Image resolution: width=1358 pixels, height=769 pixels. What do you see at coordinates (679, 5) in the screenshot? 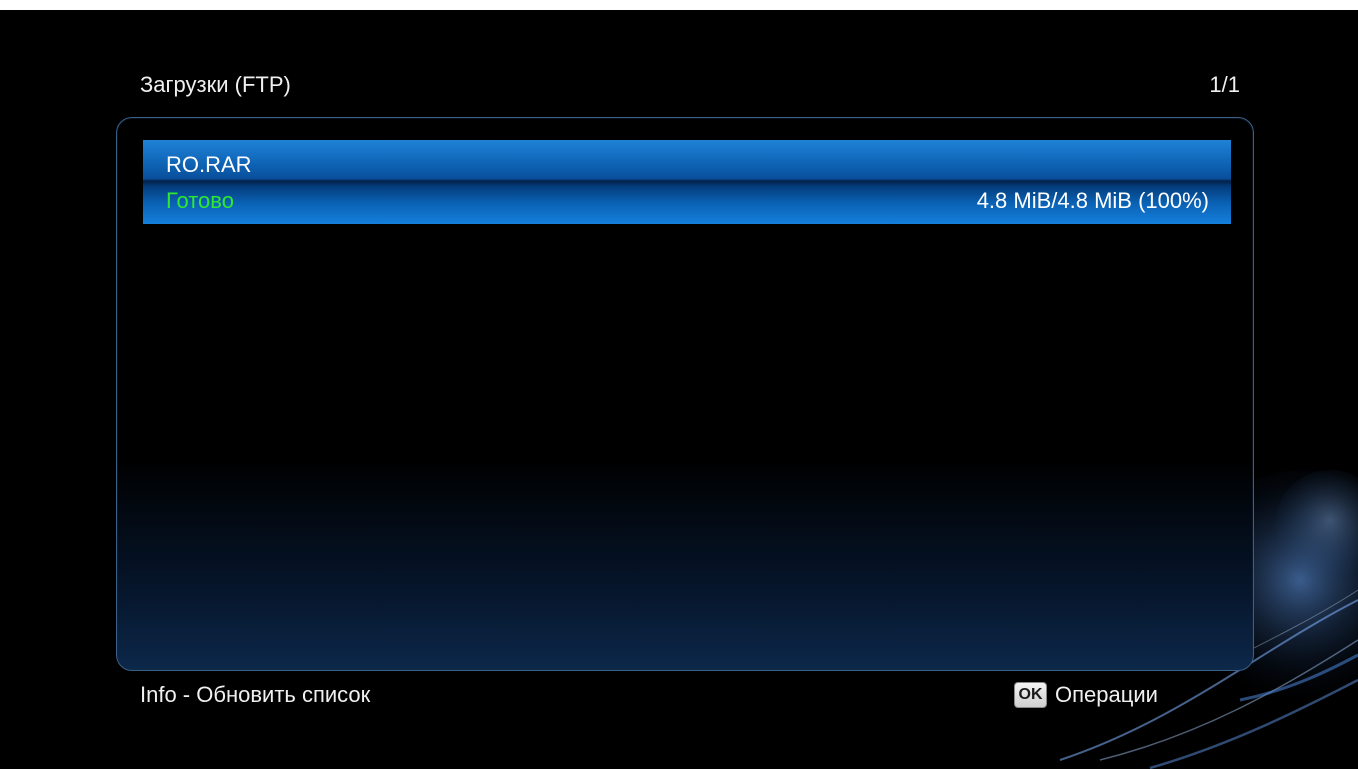
I see `top-border` at bounding box center [679, 5].